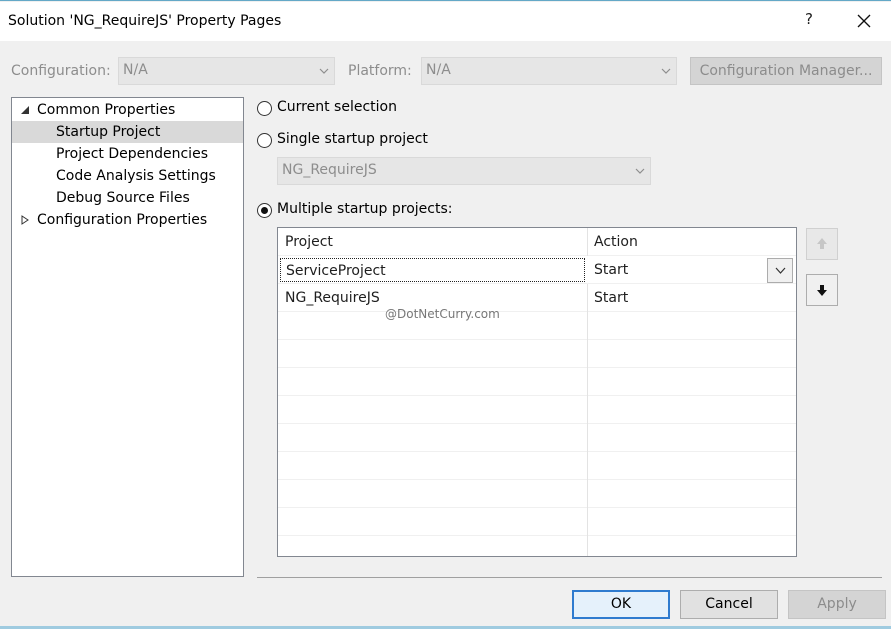  Describe the element at coordinates (621, 604) in the screenshot. I see `ok-button: OK` at that location.